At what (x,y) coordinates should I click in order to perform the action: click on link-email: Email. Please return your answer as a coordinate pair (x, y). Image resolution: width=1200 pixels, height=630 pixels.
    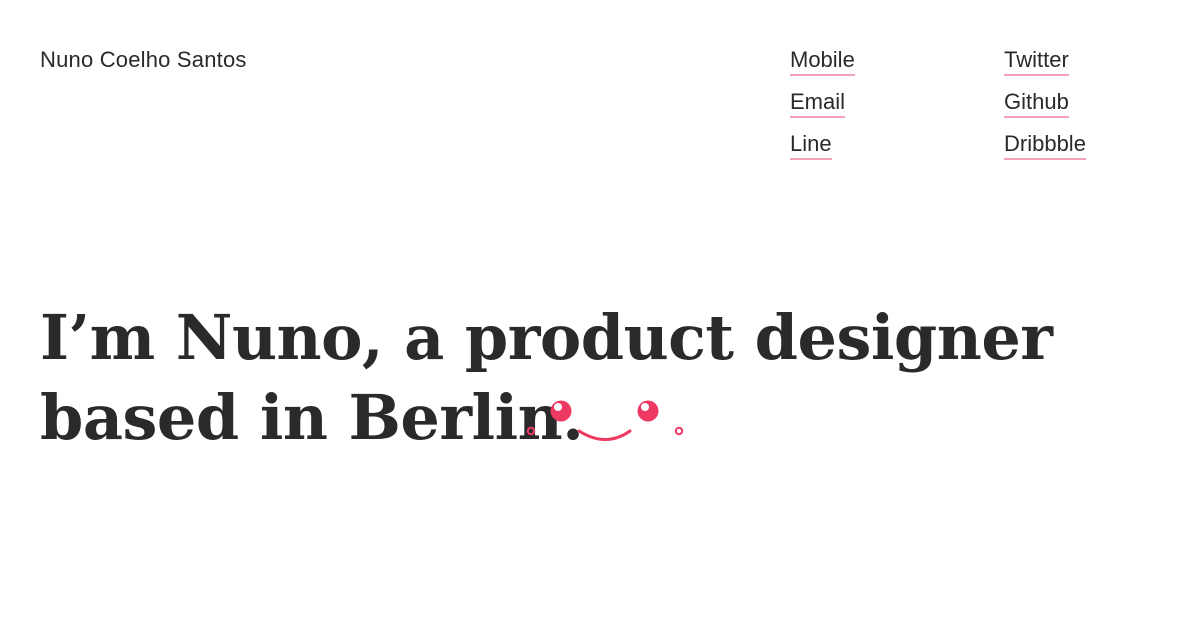
    Looking at the image, I should click on (818, 103).